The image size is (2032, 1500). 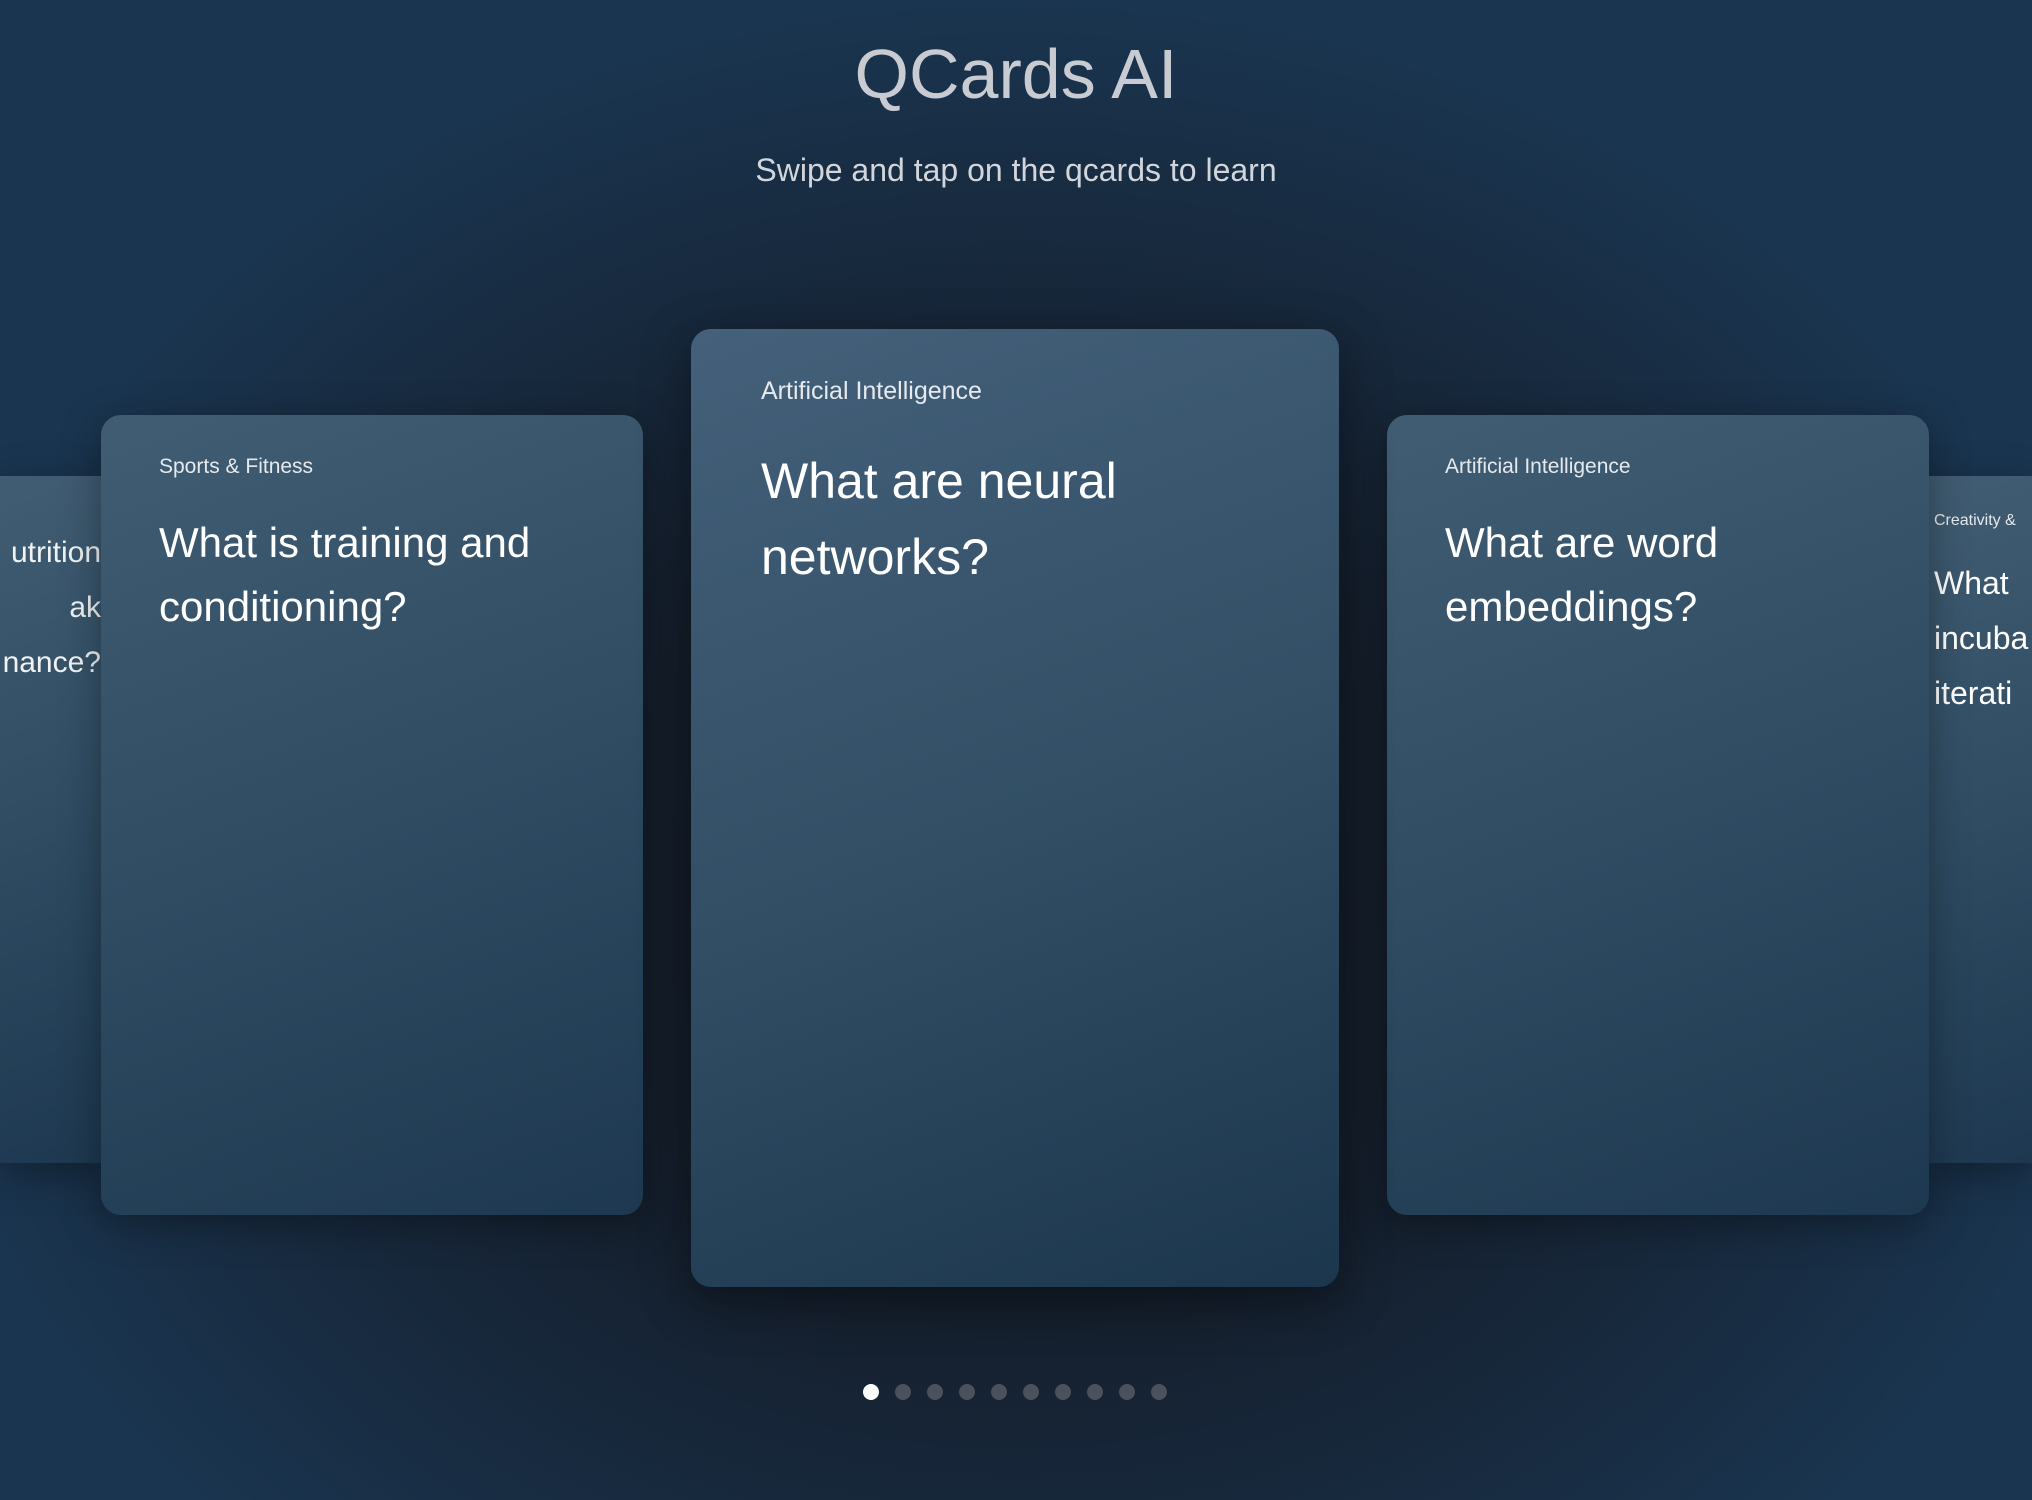 What do you see at coordinates (1016, 74) in the screenshot?
I see `app-title: QCards AI` at bounding box center [1016, 74].